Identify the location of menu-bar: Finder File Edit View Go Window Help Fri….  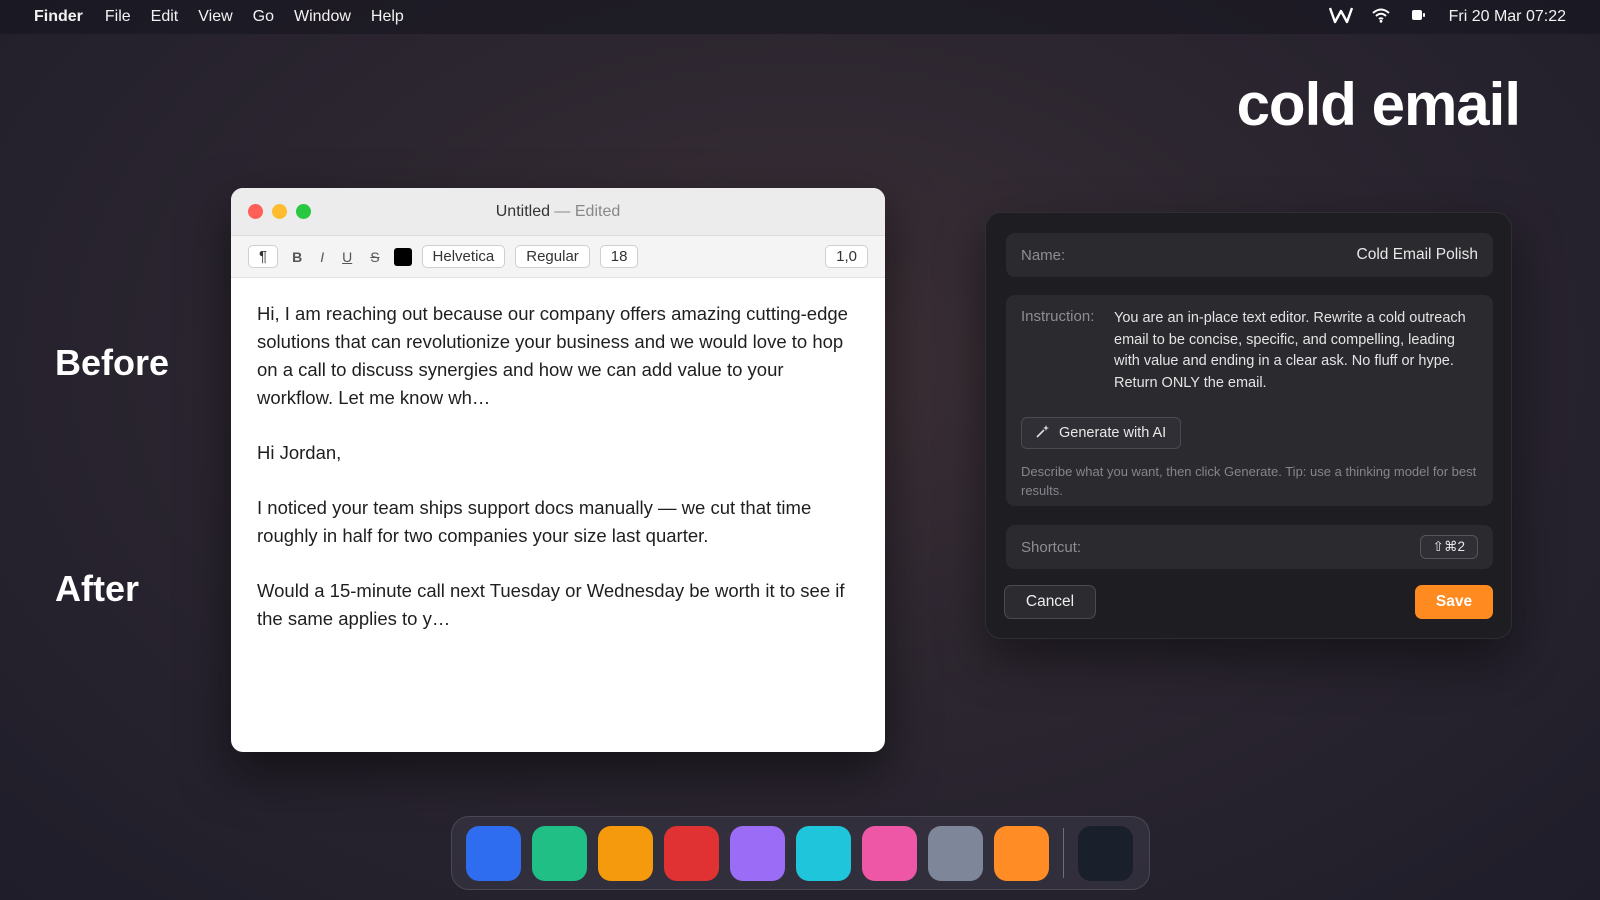
(800, 17).